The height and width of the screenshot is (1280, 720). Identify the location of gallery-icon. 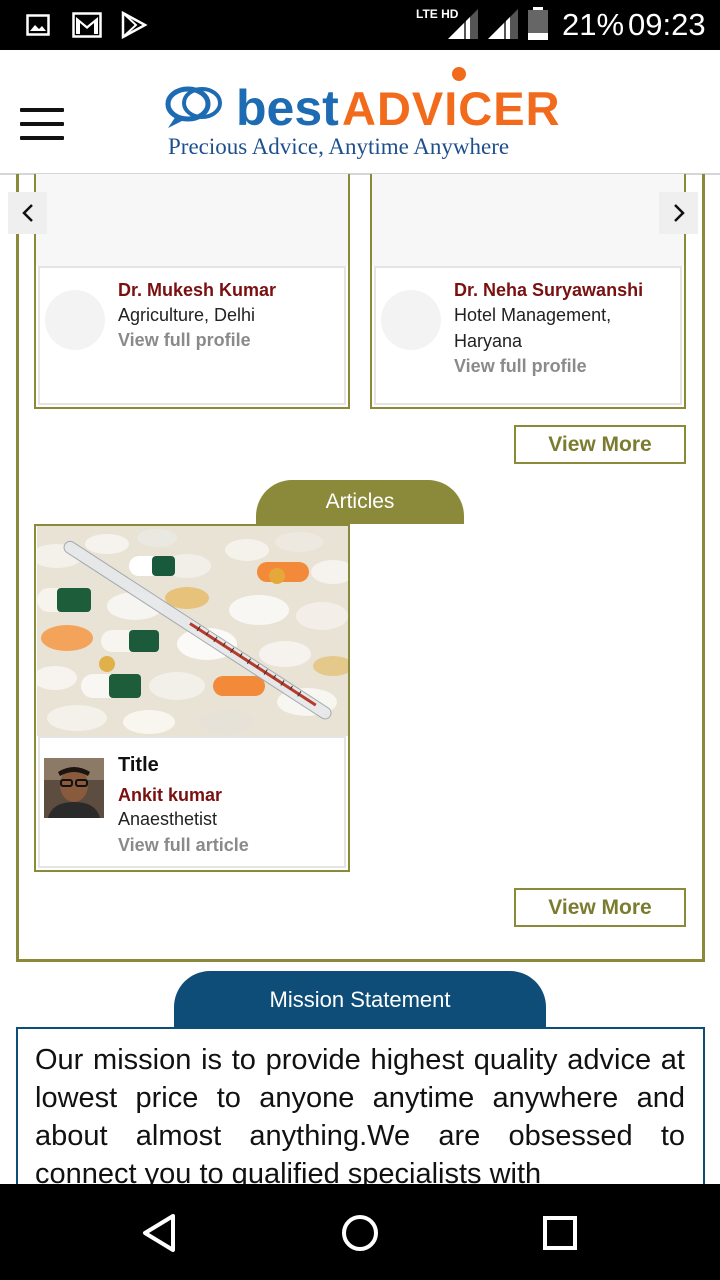
(38, 25).